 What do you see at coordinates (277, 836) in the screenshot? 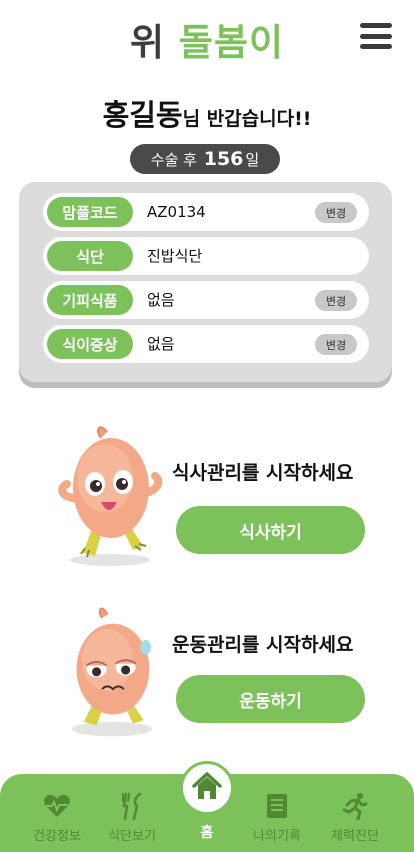
I see `tab-label: 나의기록` at bounding box center [277, 836].